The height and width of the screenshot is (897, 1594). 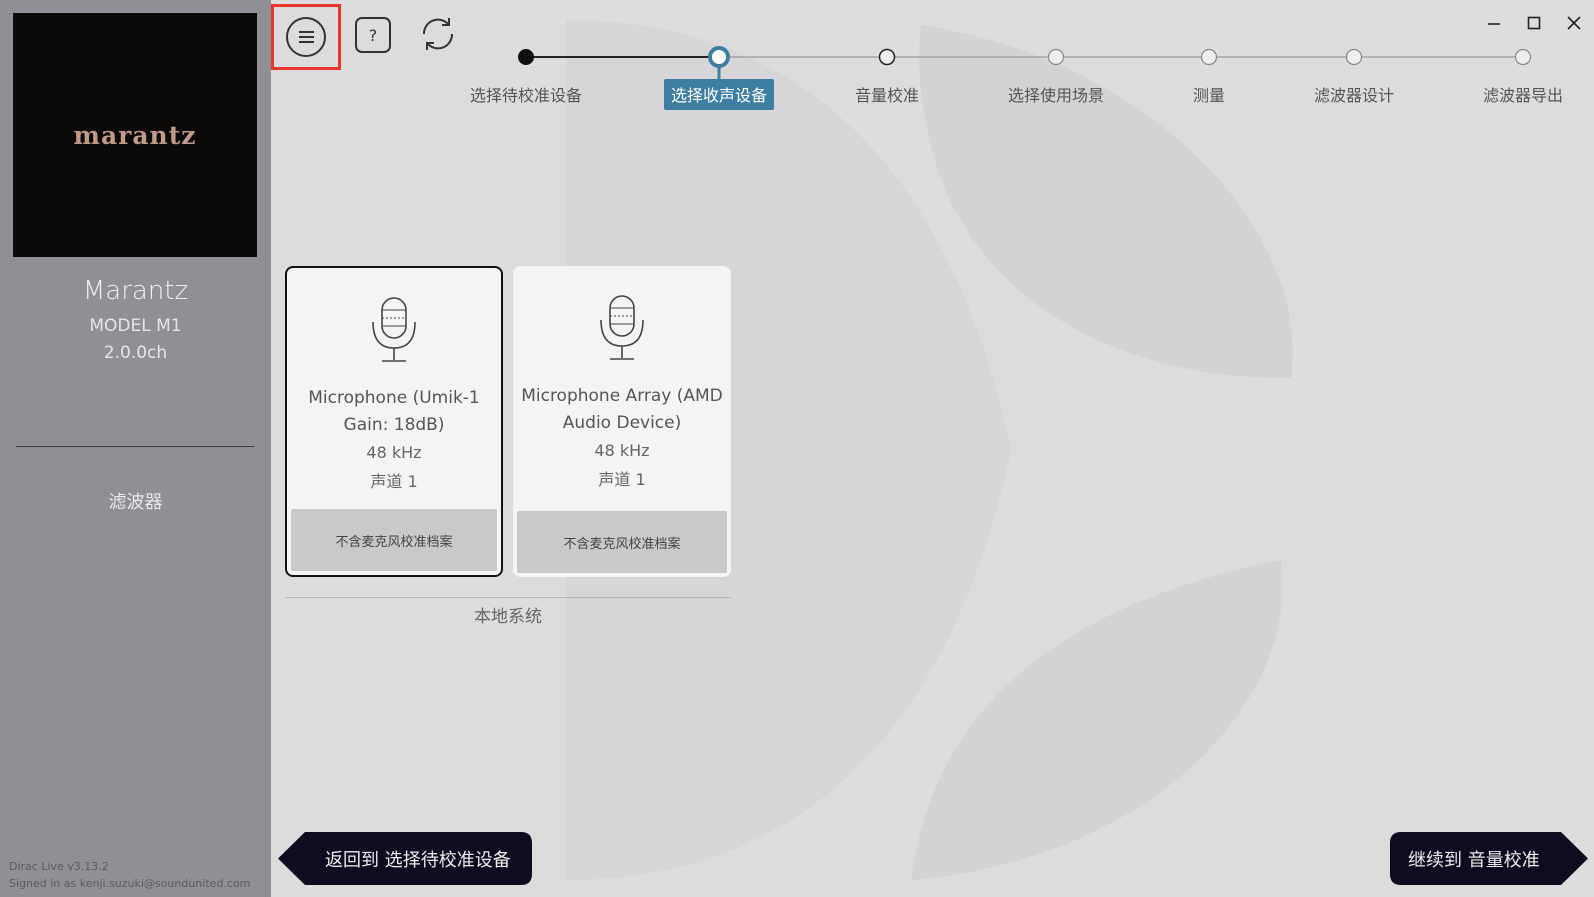 I want to click on step-label-5: 测量, so click(x=1209, y=94).